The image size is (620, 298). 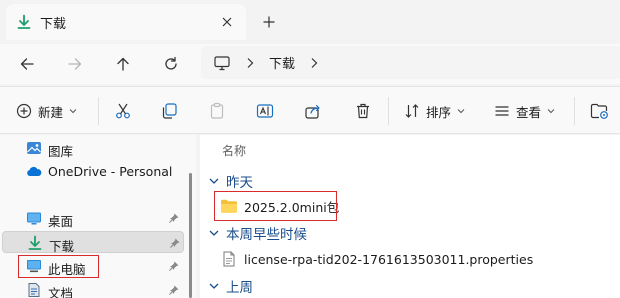 I want to click on sidebar-item-onedrive: OneDrive - Personal, so click(x=93, y=171).